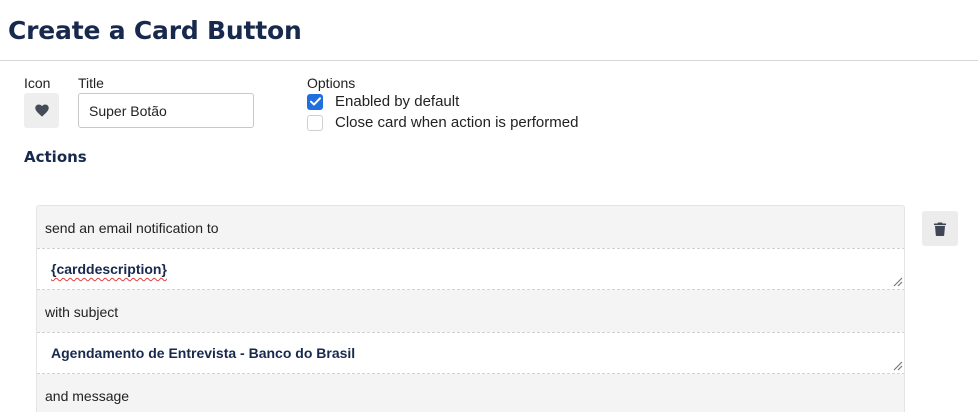 The image size is (978, 412). I want to click on option-enabled-by-default: Enabled by default, so click(383, 101).